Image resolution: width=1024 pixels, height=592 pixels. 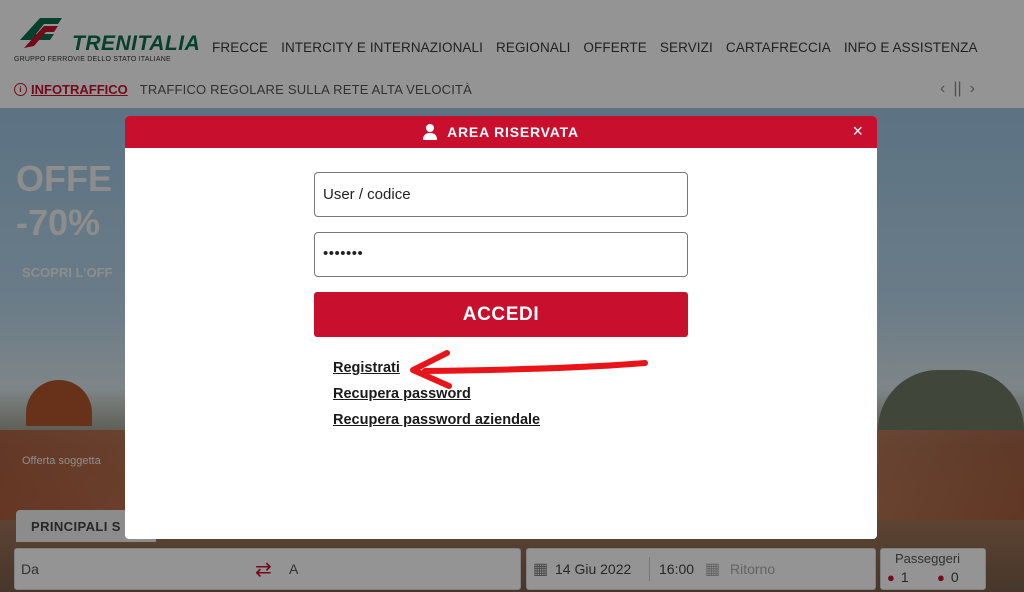 I want to click on username-input: User / codice, so click(x=501, y=194).